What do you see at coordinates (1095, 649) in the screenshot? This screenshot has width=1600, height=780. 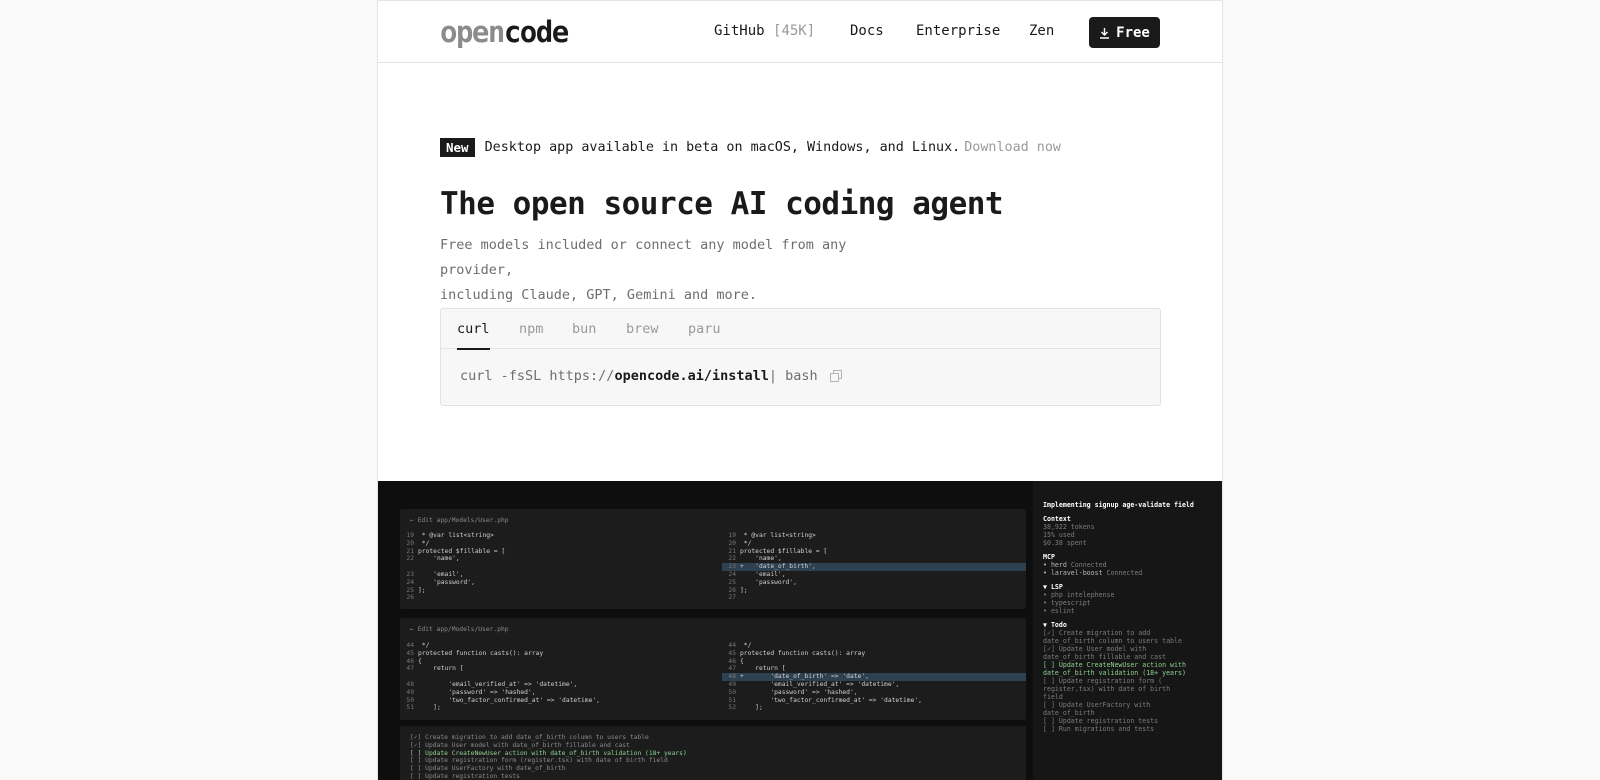 I see `sidebar-todo-item: [✓] Update User model with` at bounding box center [1095, 649].